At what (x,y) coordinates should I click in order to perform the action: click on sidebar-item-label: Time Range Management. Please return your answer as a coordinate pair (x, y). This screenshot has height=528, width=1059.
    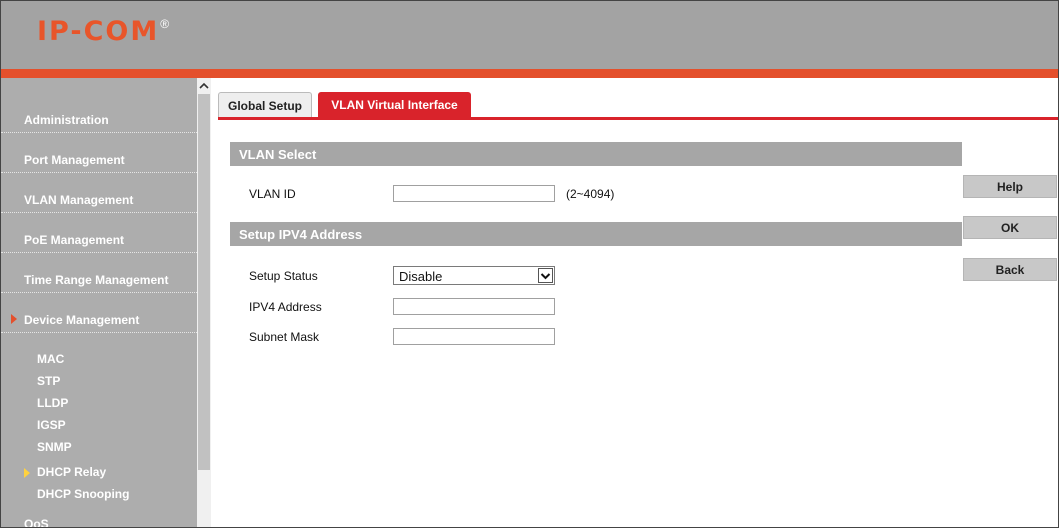
    Looking at the image, I should click on (96, 280).